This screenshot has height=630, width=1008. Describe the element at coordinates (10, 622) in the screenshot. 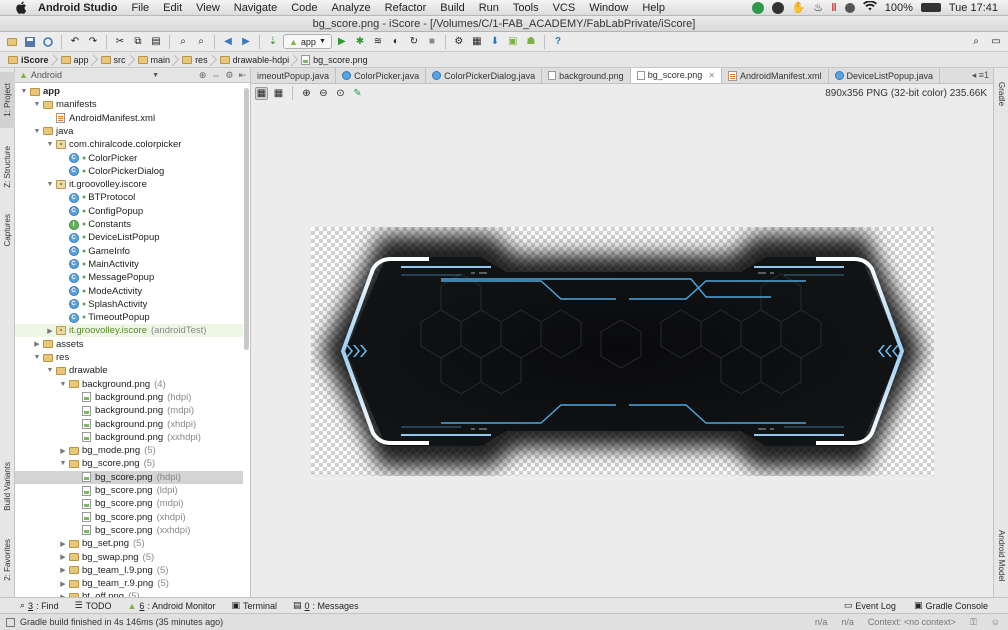

I see `status-toggle-icon` at that location.